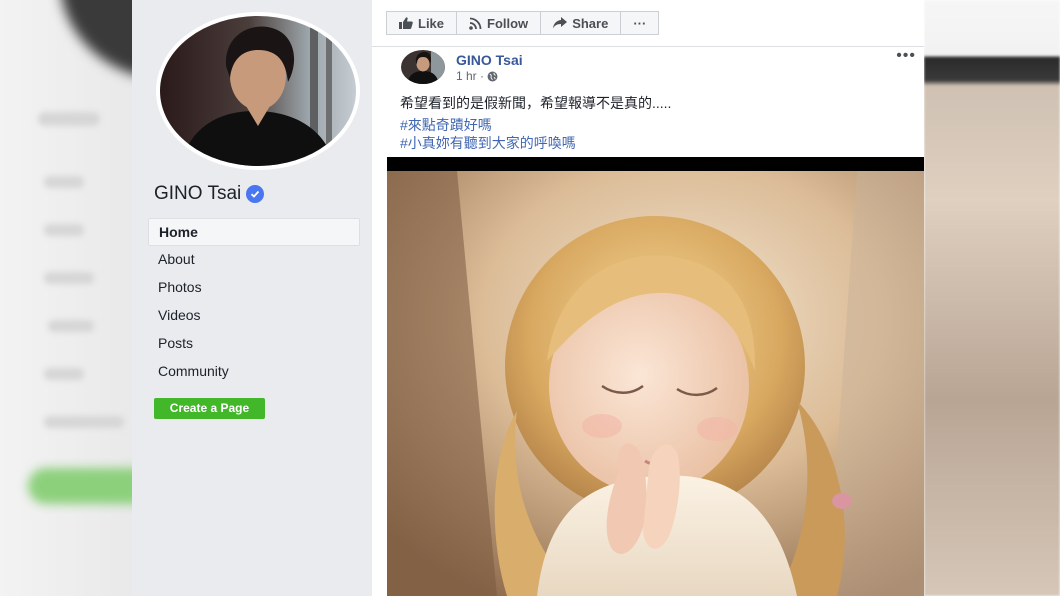 The width and height of the screenshot is (1060, 596). I want to click on nav-item-home: Home, so click(254, 232).